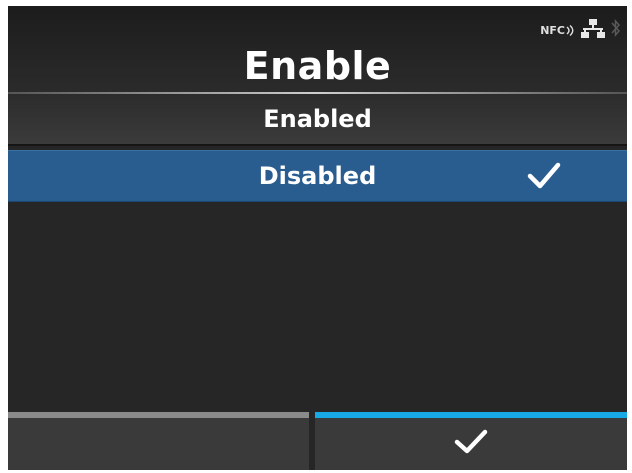 This screenshot has height=473, width=632. What do you see at coordinates (552, 30) in the screenshot?
I see `nfc-label: NFC` at bounding box center [552, 30].